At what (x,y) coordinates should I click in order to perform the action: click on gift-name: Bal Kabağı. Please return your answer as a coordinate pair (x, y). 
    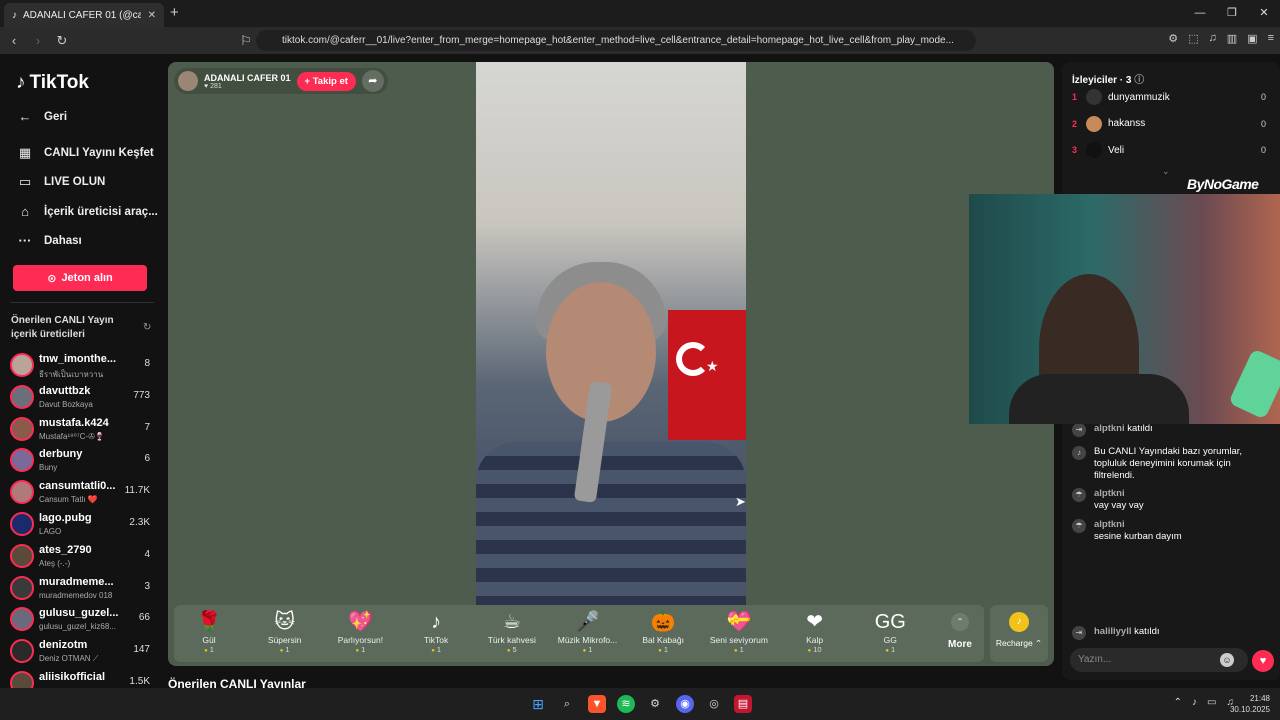
    Looking at the image, I should click on (663, 640).